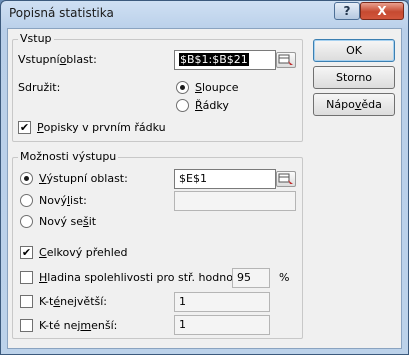  Describe the element at coordinates (222, 302) in the screenshot. I see `kth-largest-field: 1` at that location.